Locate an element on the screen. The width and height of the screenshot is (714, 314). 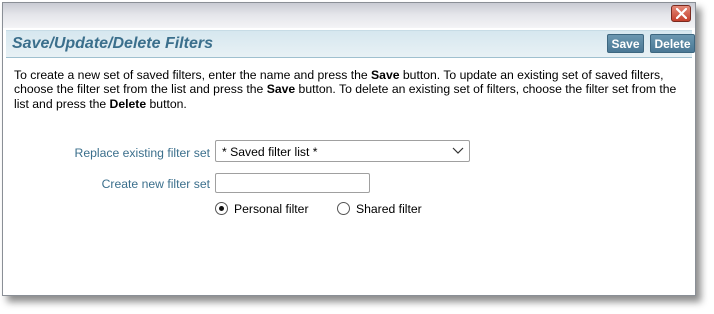
select-value: * Saved filter list * is located at coordinates (270, 152).